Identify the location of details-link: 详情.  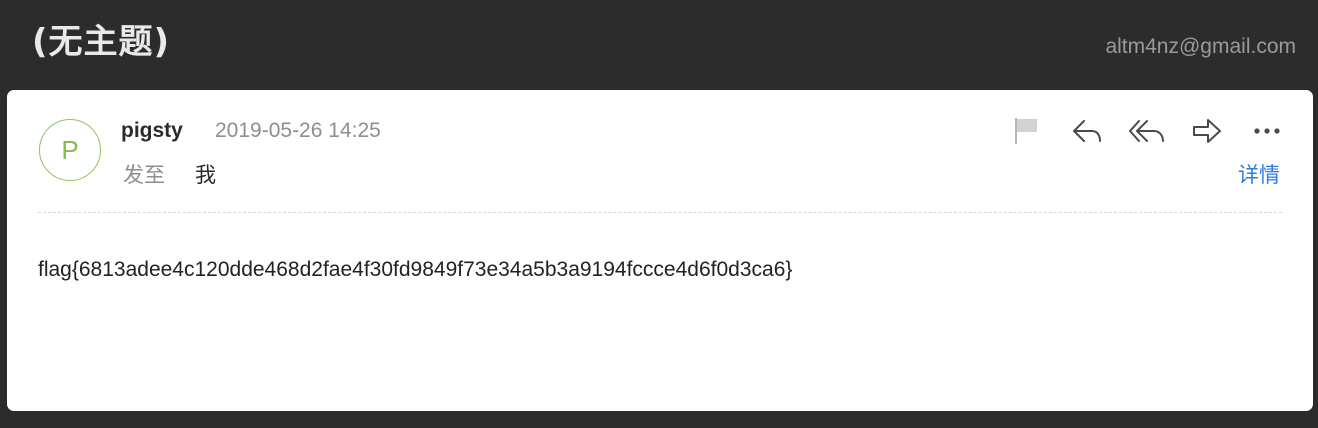
(1259, 174).